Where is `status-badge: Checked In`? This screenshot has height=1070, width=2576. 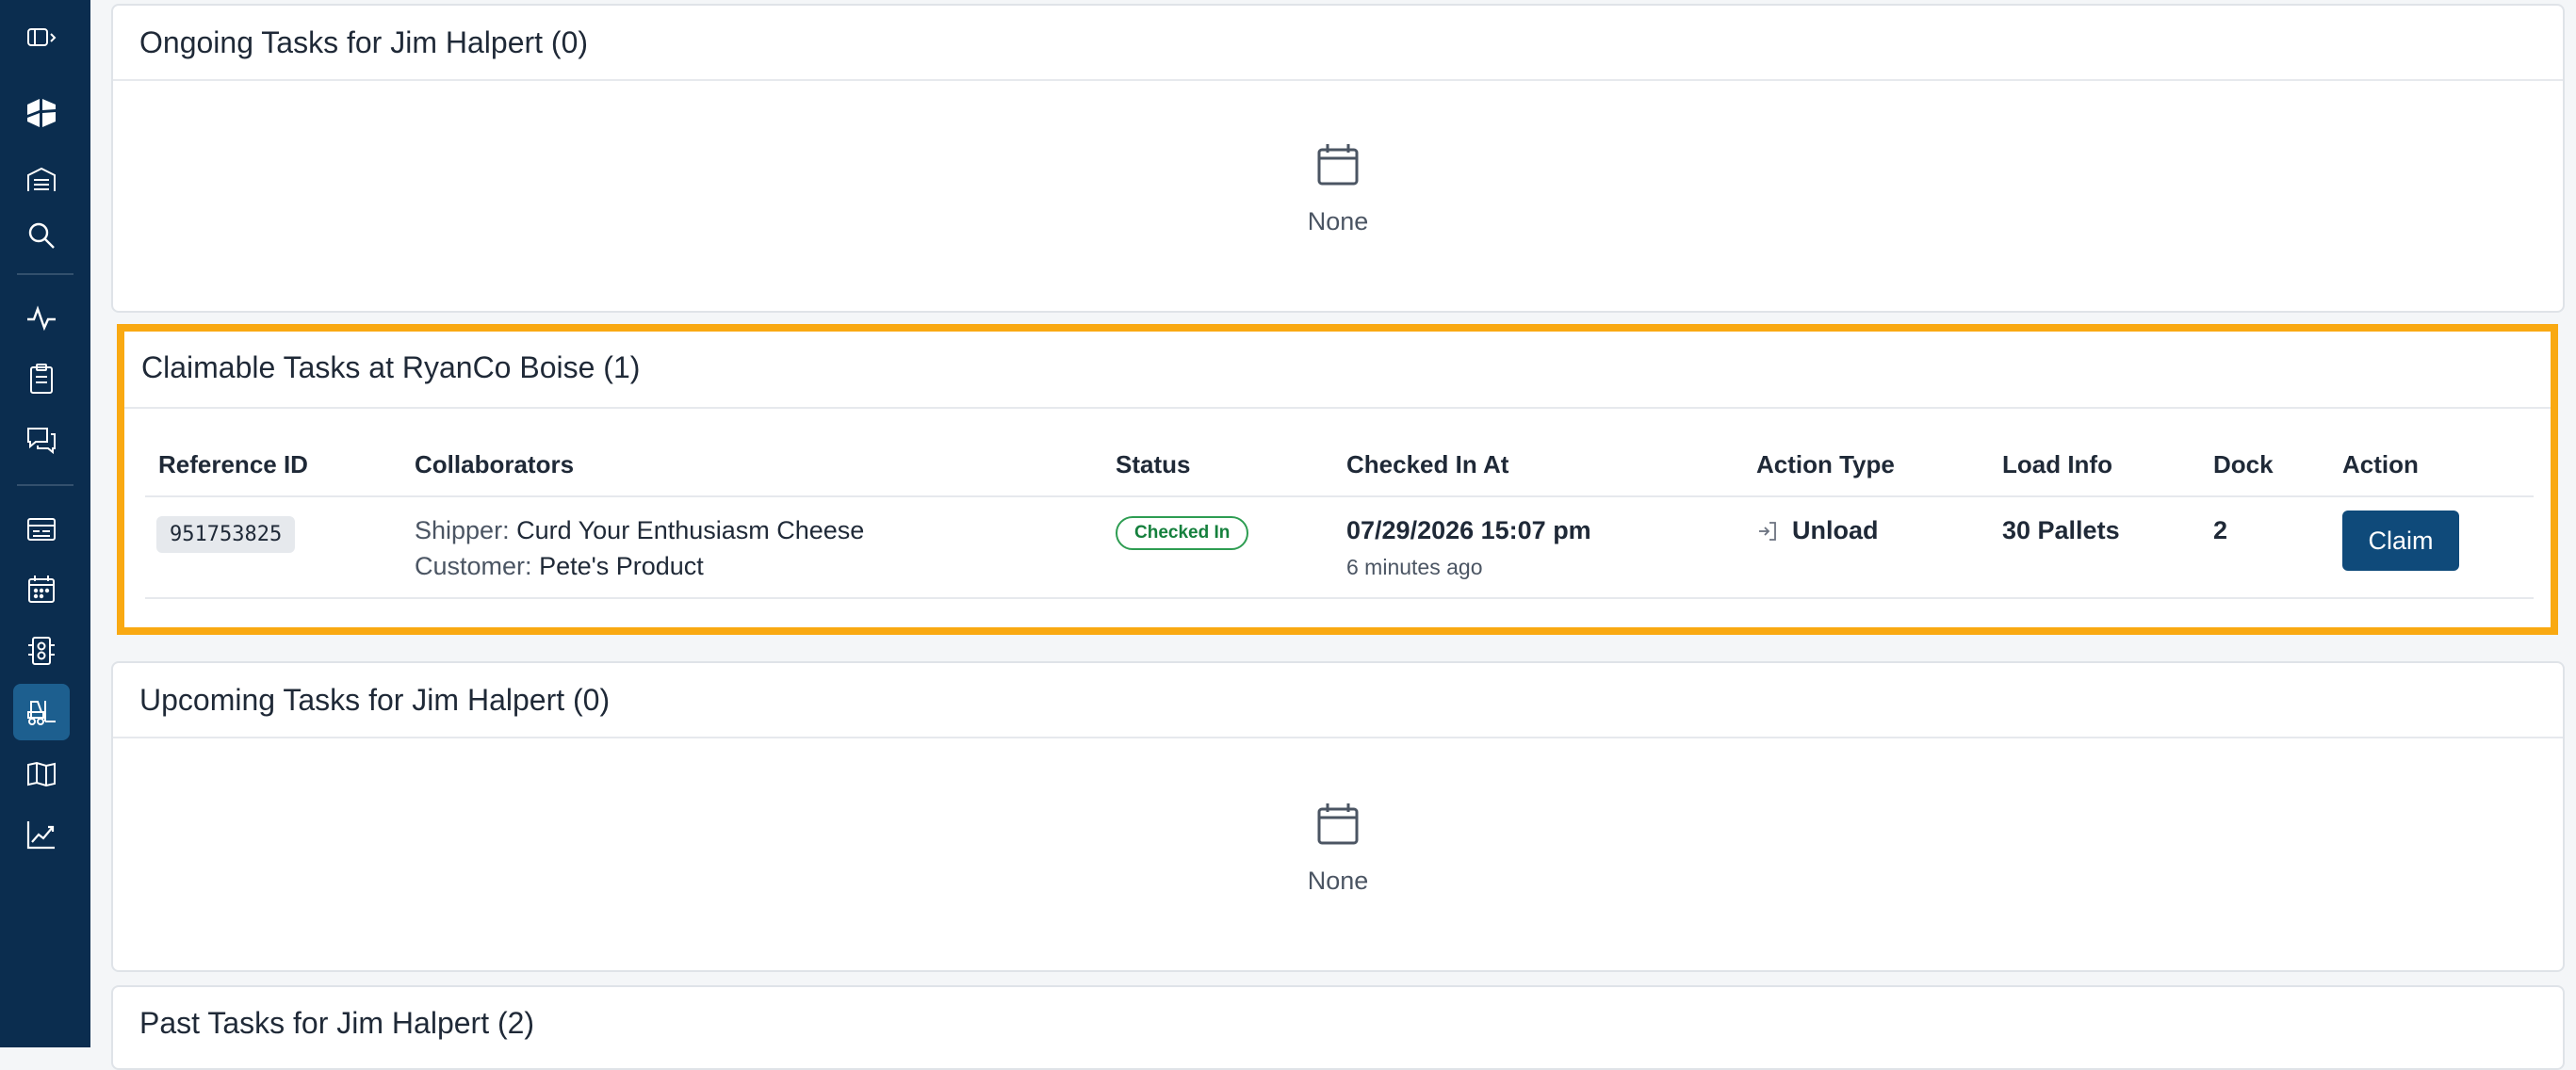 status-badge: Checked In is located at coordinates (1182, 533).